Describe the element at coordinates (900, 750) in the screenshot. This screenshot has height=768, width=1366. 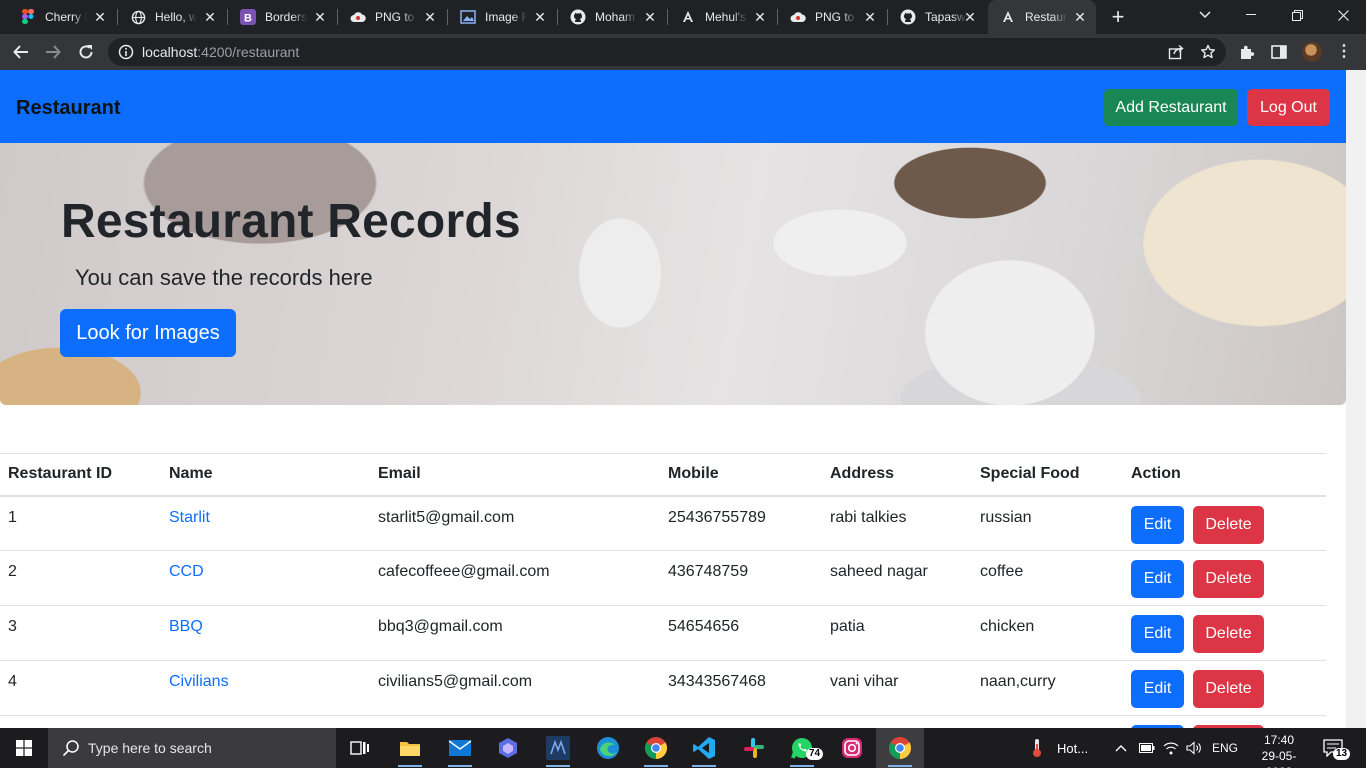
I see `chrome-active-icon` at that location.